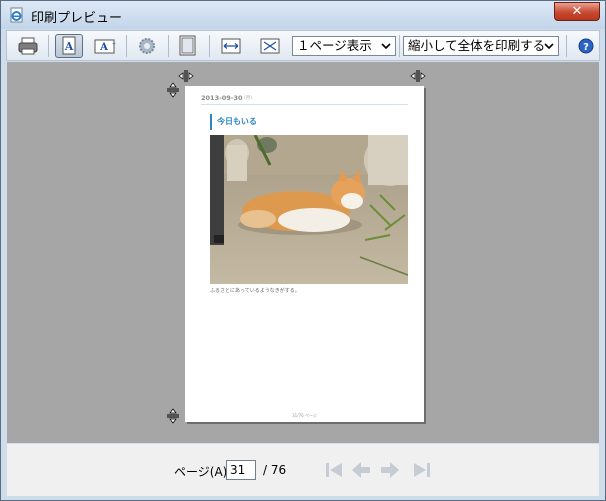 This screenshot has height=501, width=606. I want to click on close-button: ✕, so click(577, 11).